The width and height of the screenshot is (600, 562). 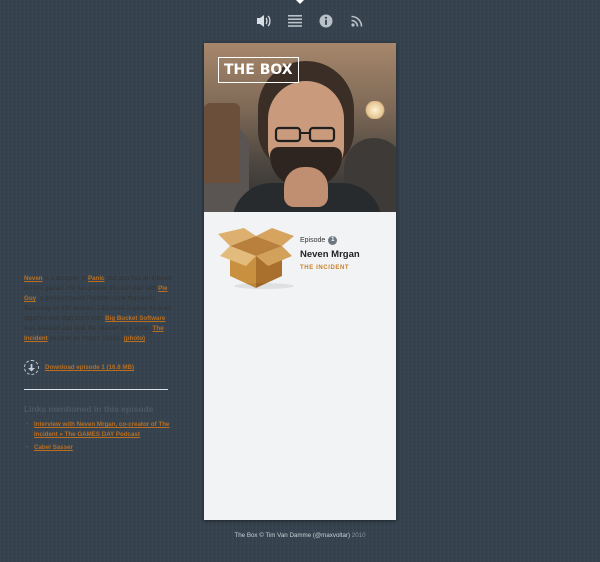 I want to click on download-icon, so click(x=31, y=367).